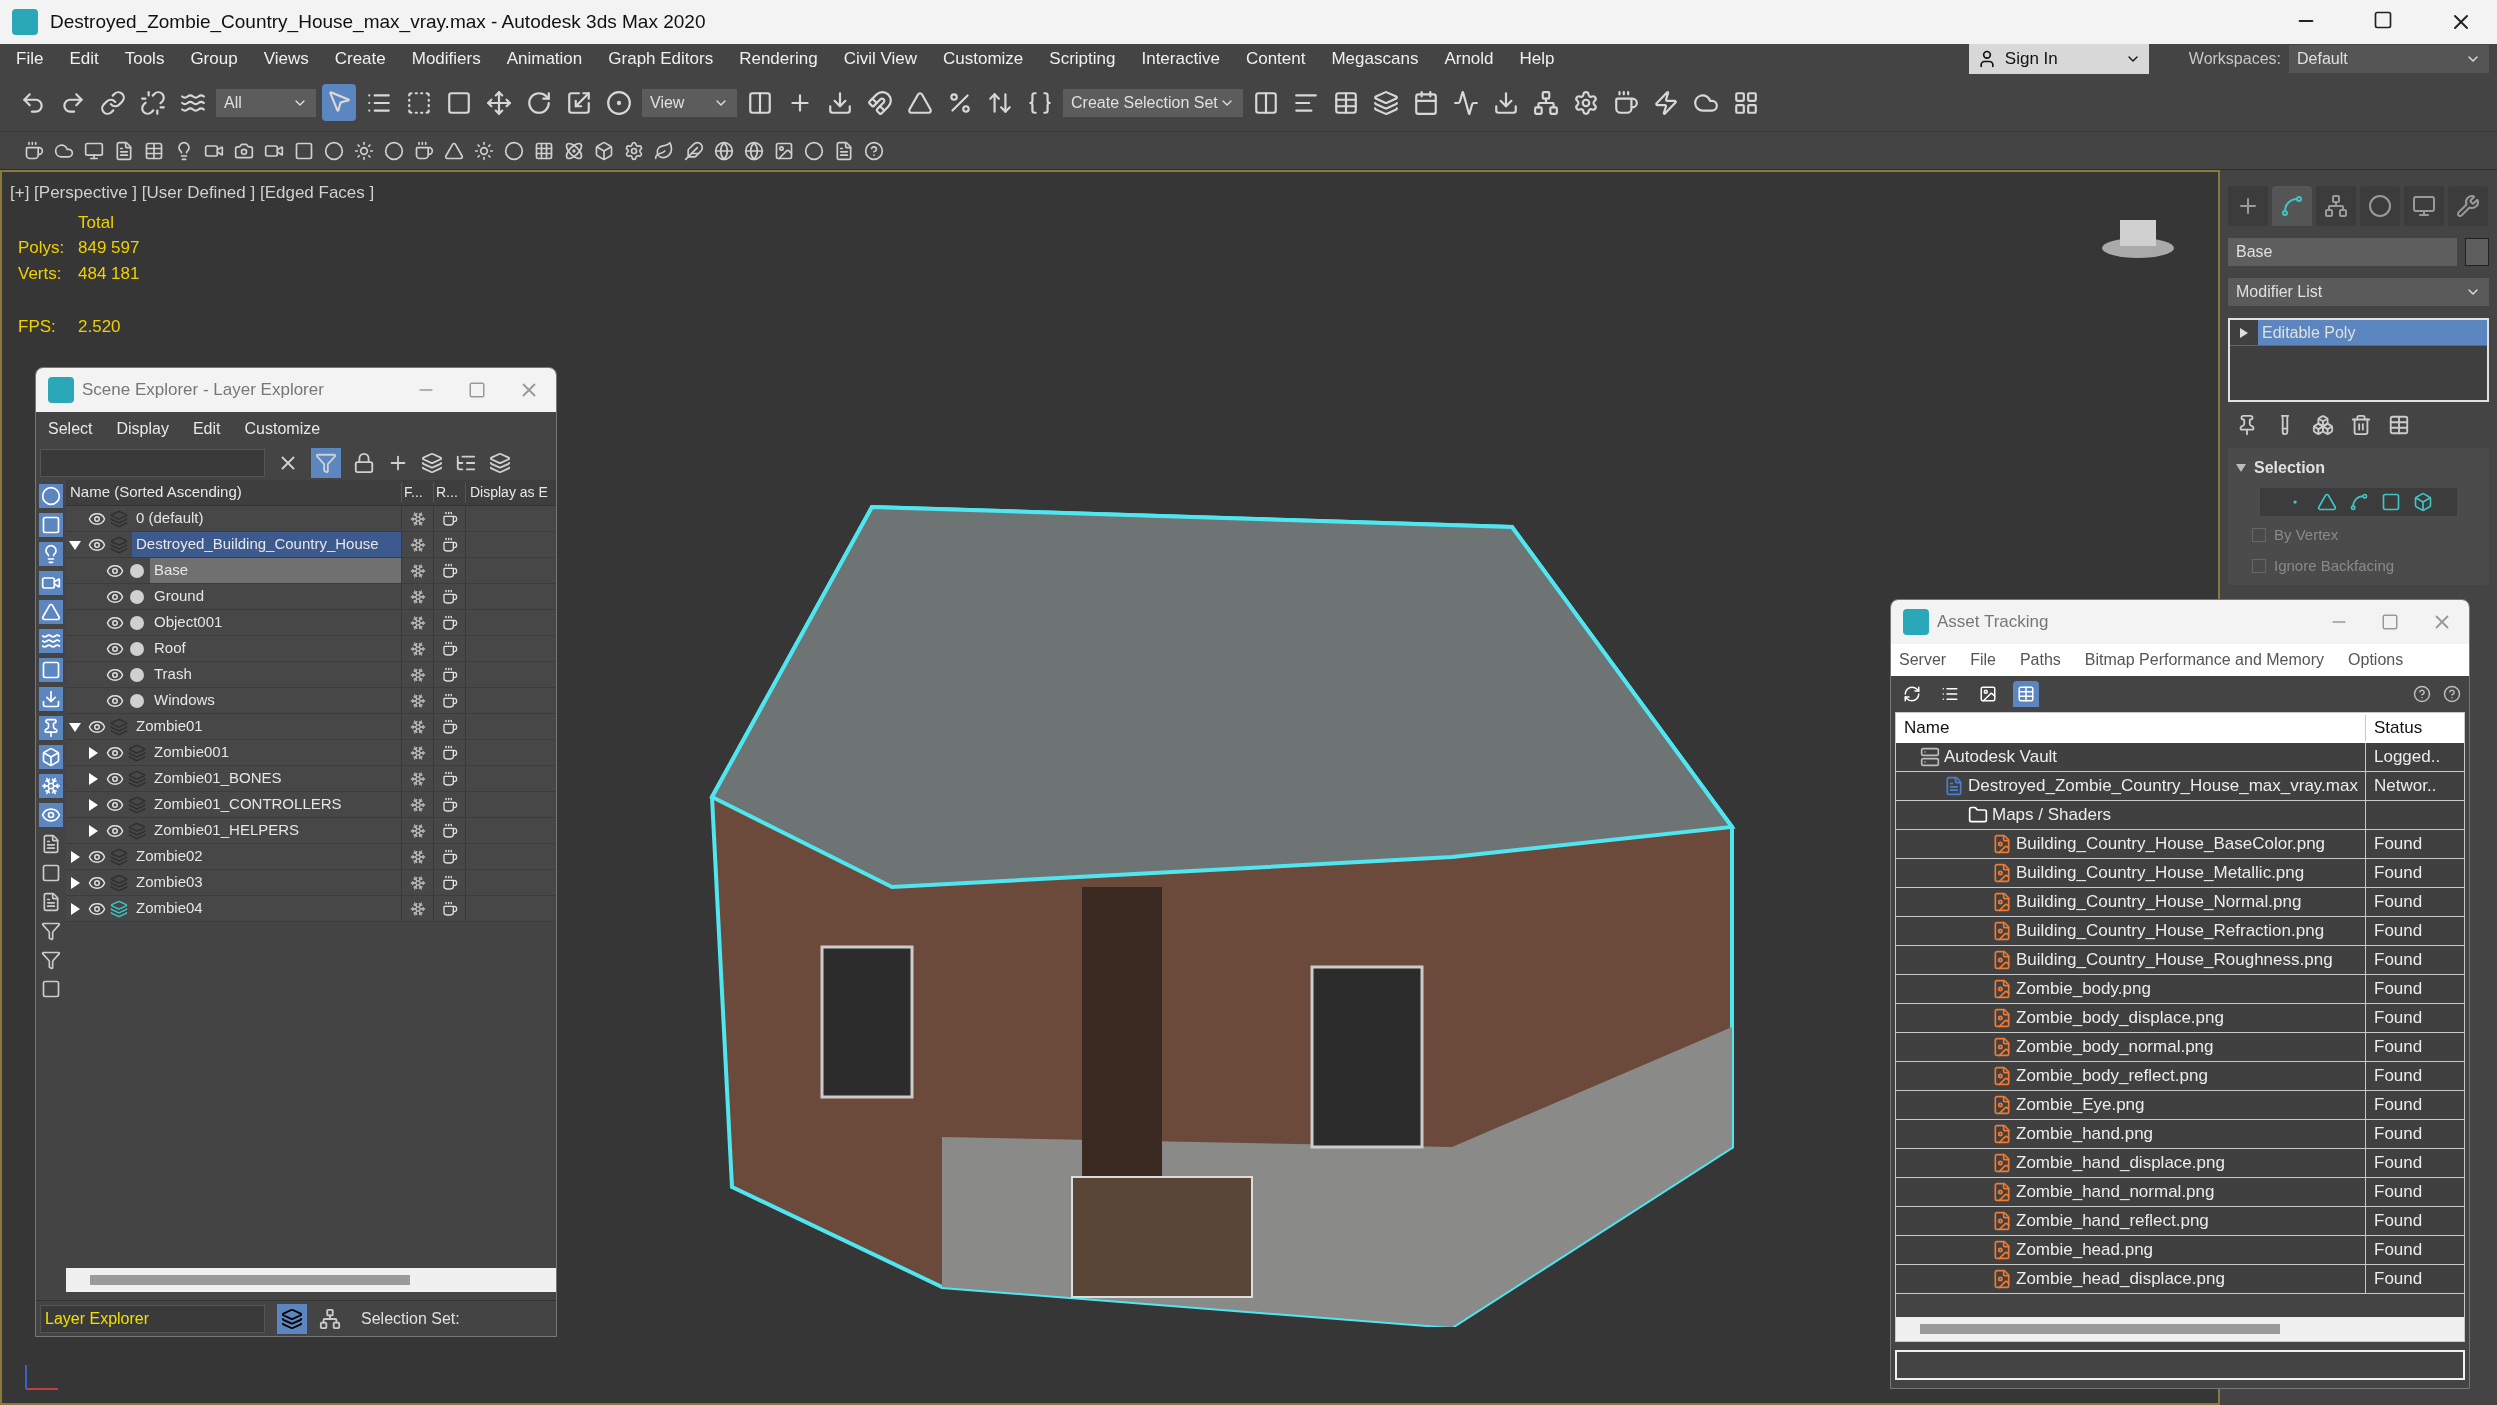 This screenshot has height=1405, width=2497. I want to click on menu-item: Megascans, so click(1375, 59).